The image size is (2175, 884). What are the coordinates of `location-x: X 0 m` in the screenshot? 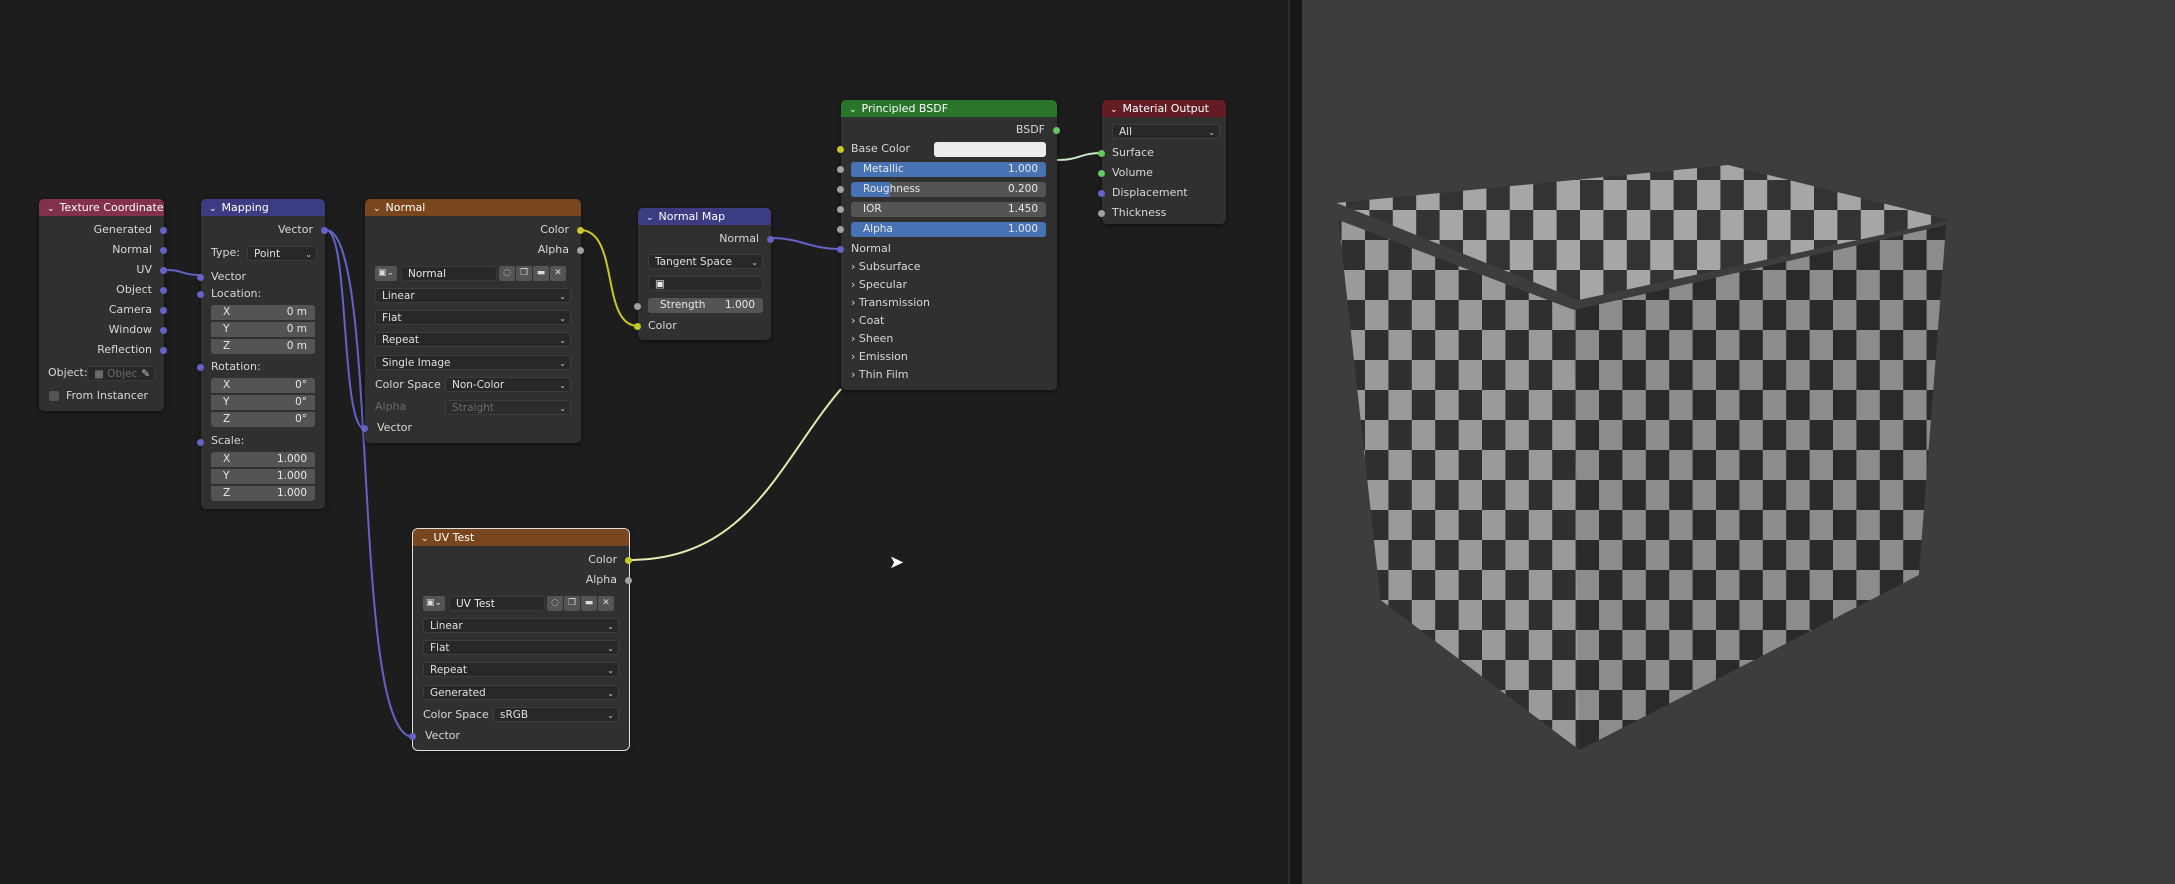 It's located at (263, 312).